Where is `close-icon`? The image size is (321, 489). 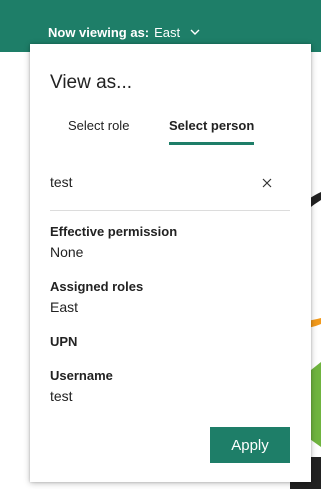
close-icon is located at coordinates (267, 184).